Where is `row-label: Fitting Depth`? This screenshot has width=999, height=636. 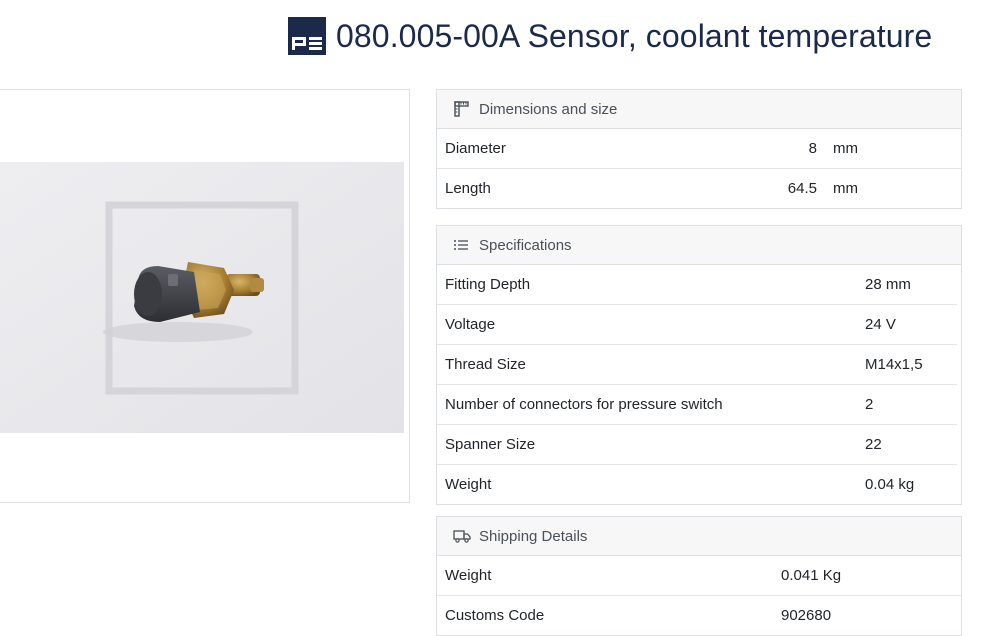
row-label: Fitting Depth is located at coordinates (488, 284).